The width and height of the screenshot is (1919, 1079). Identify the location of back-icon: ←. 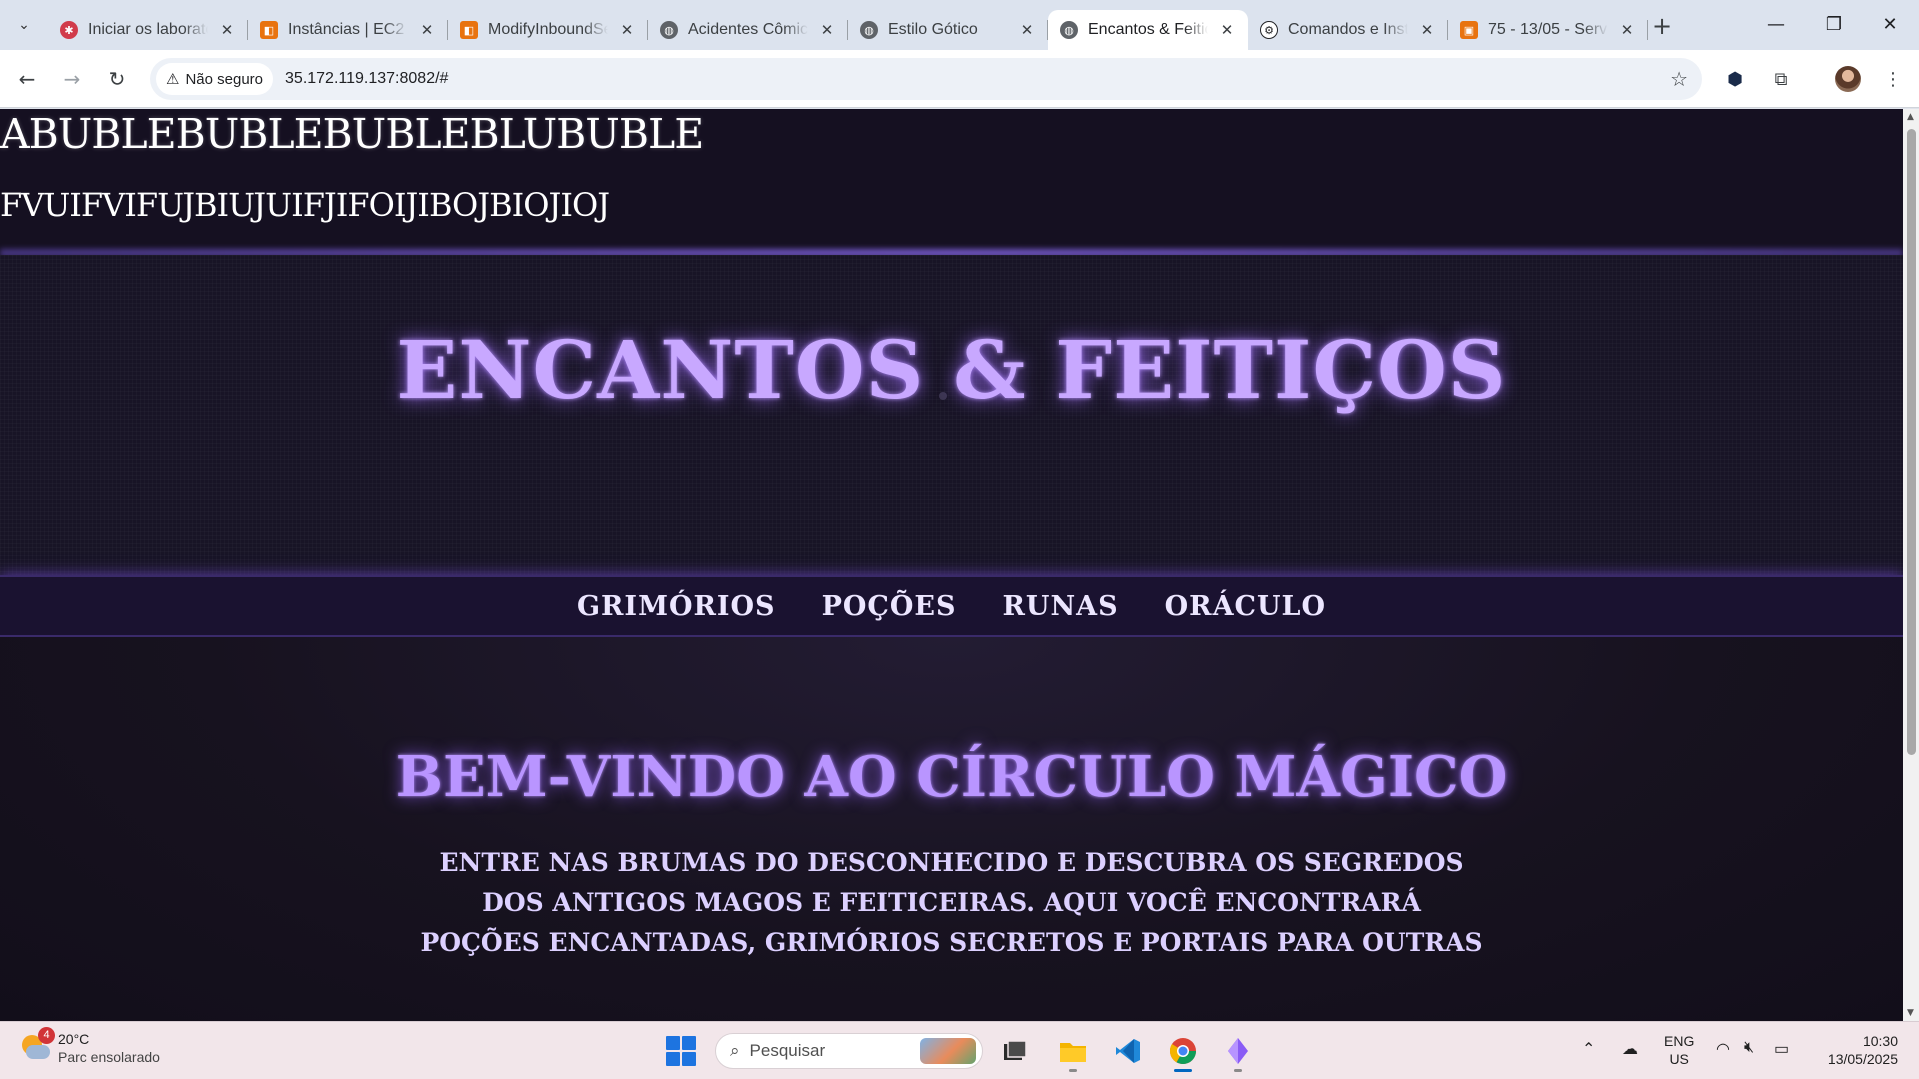
(27, 79).